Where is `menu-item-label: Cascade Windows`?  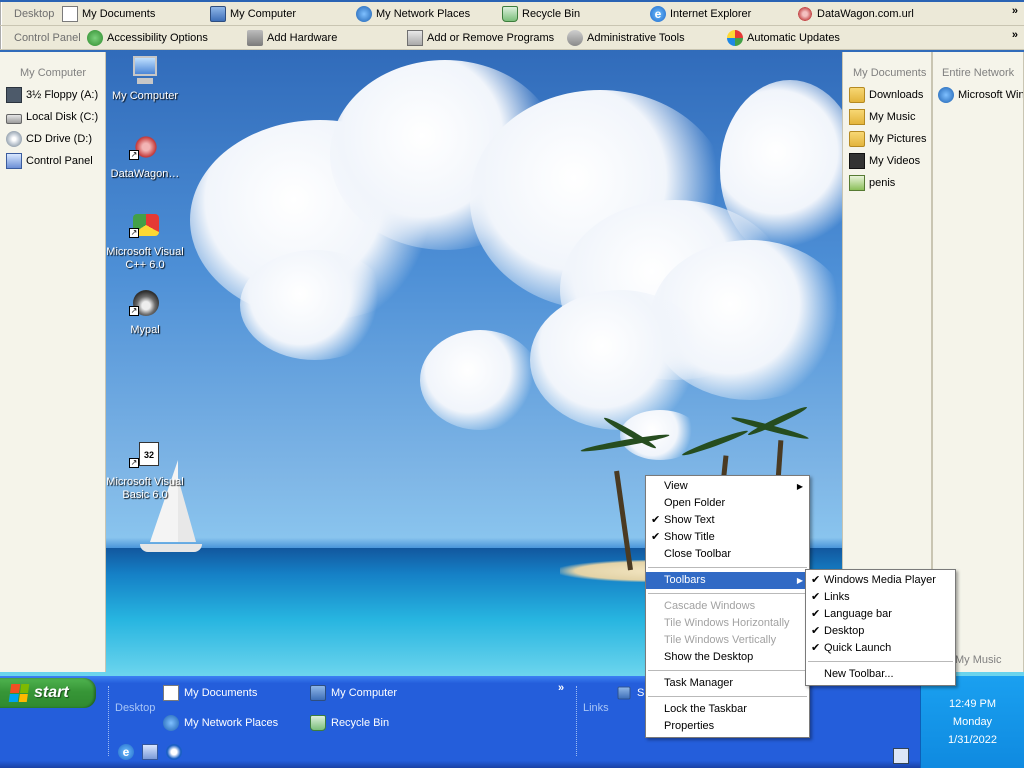
menu-item-label: Cascade Windows is located at coordinates (710, 606).